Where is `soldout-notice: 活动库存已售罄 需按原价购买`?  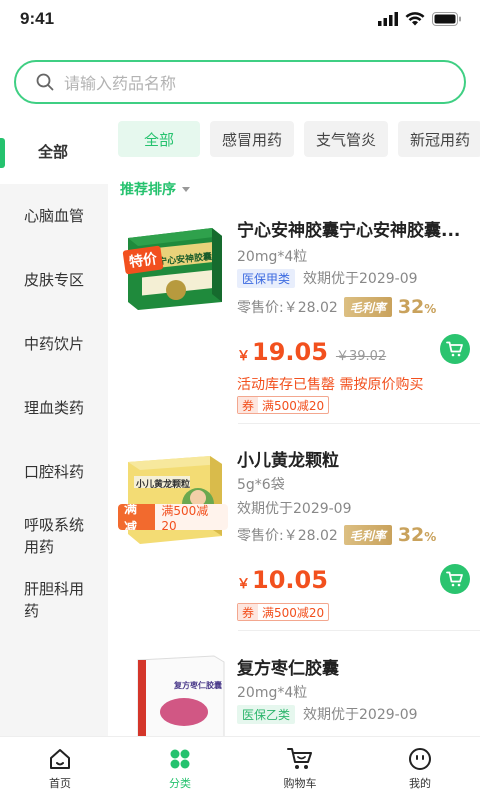 soldout-notice: 活动库存已售罄 需按原价购买 is located at coordinates (330, 385).